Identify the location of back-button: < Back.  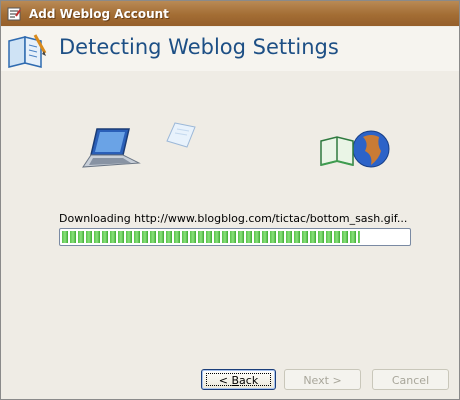
(238, 379).